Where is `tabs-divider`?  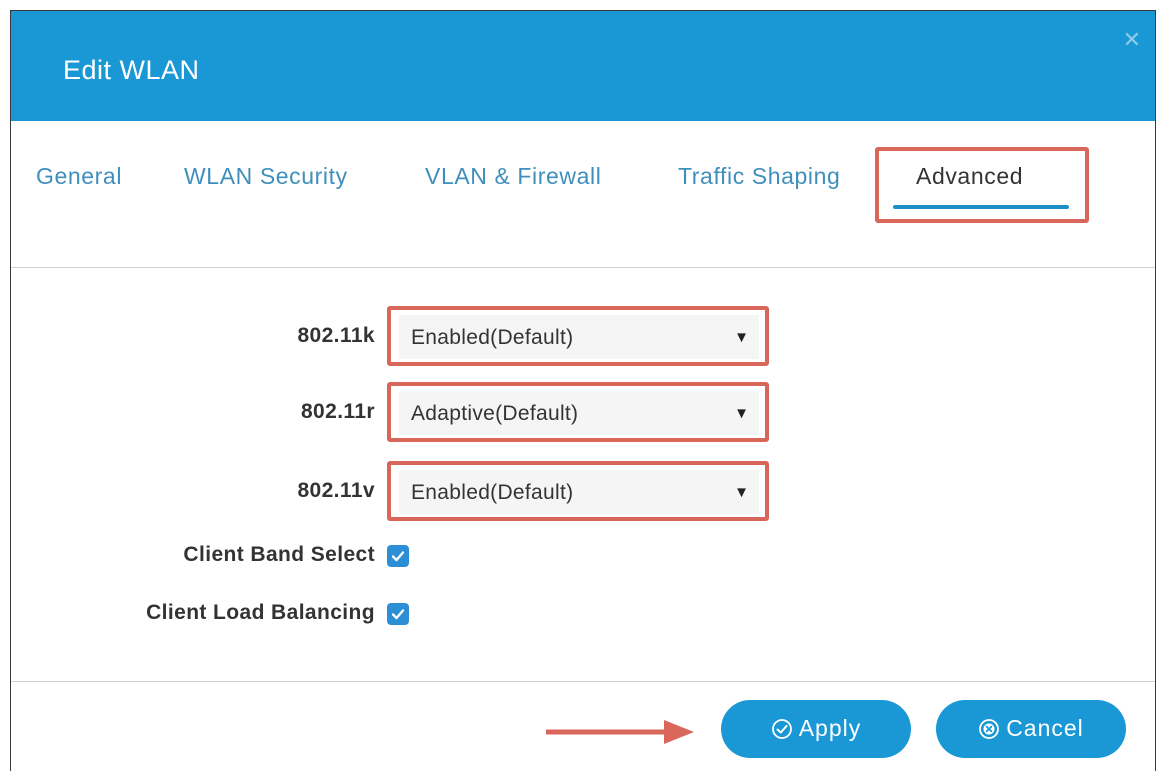 tabs-divider is located at coordinates (583, 267).